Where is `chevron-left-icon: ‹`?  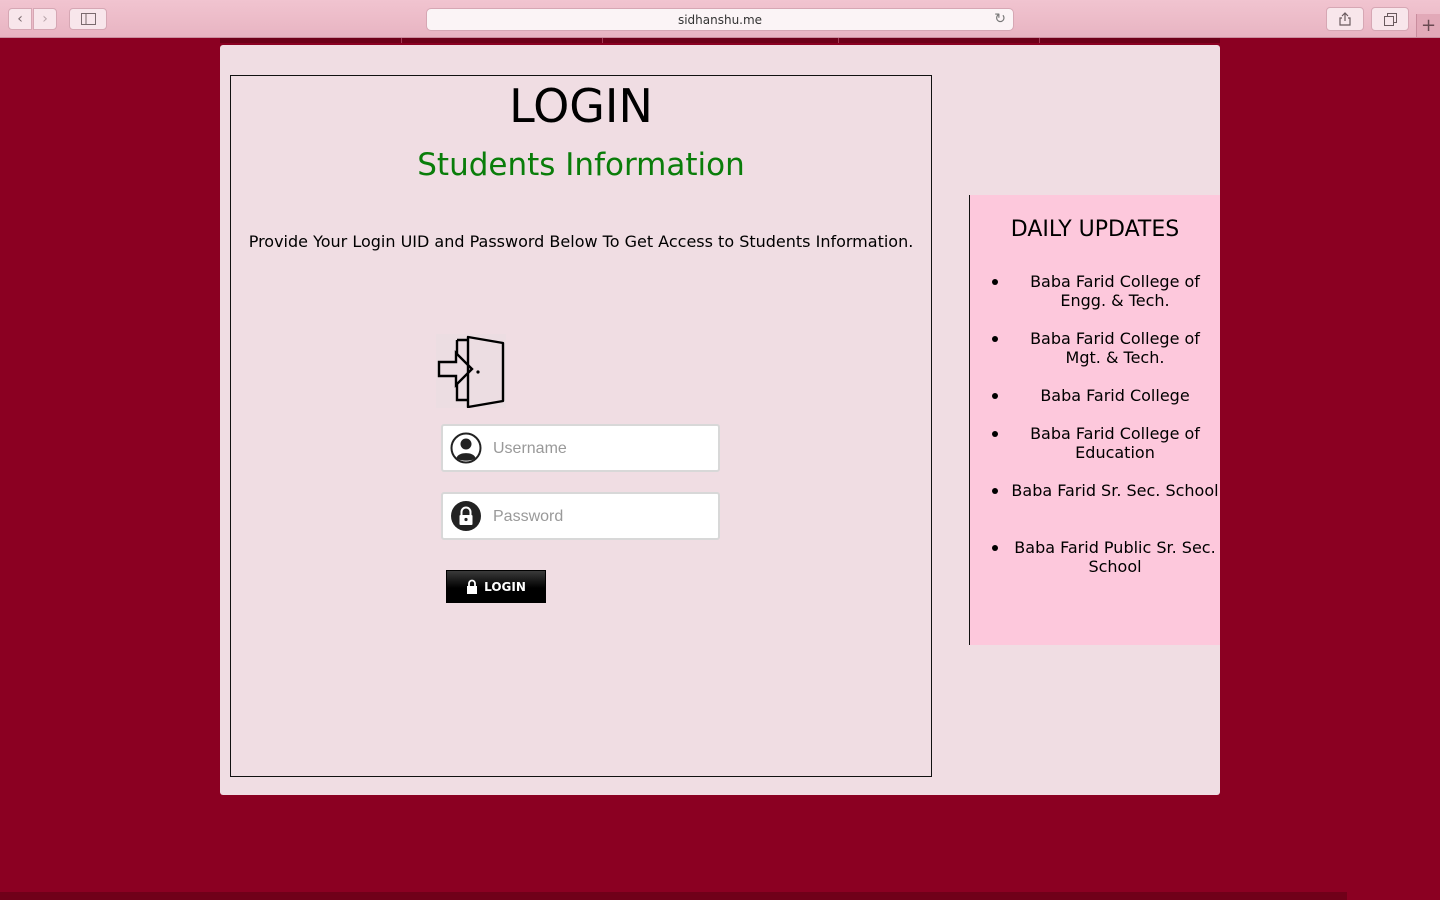
chevron-left-icon: ‹ is located at coordinates (20, 19).